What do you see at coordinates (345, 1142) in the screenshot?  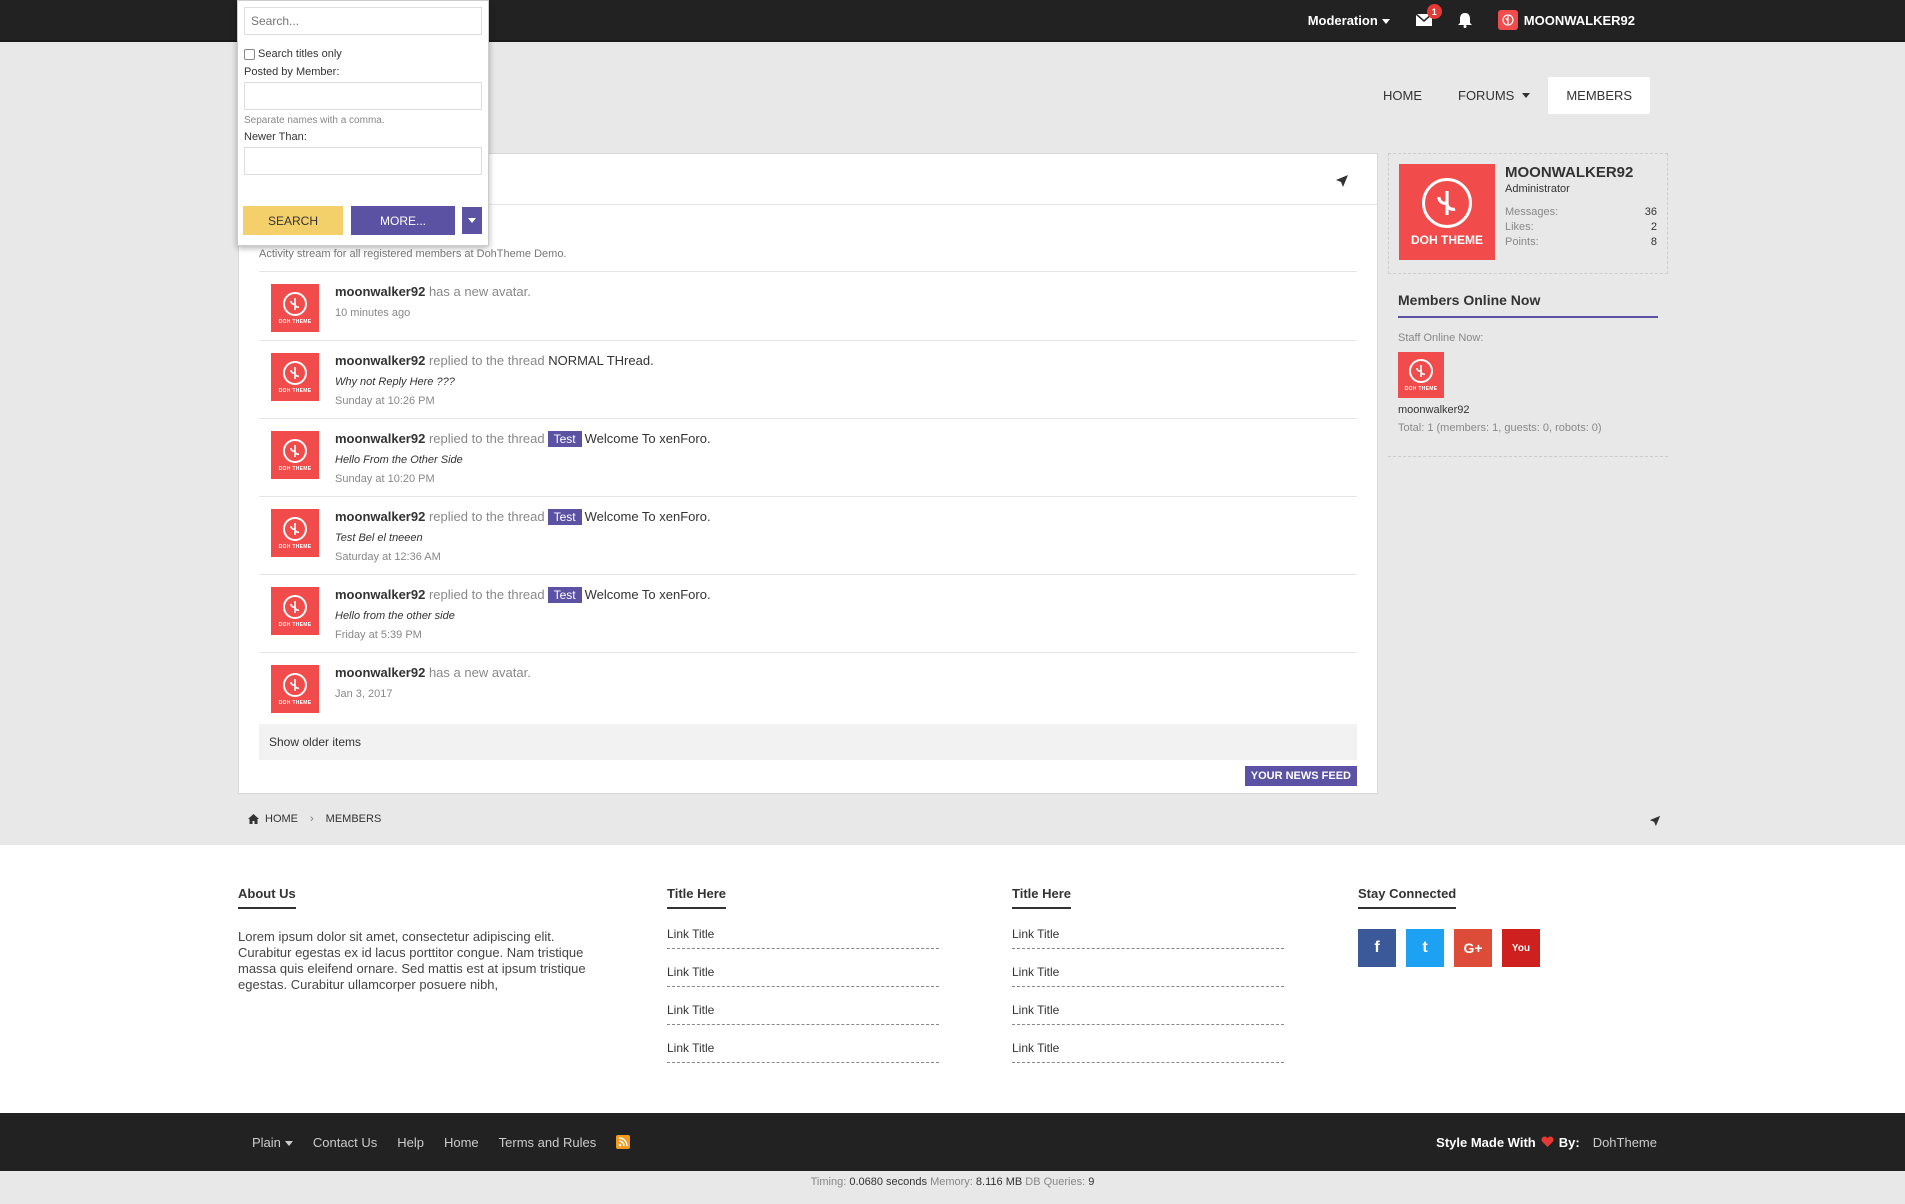 I see `contact-us-link: Contact Us` at bounding box center [345, 1142].